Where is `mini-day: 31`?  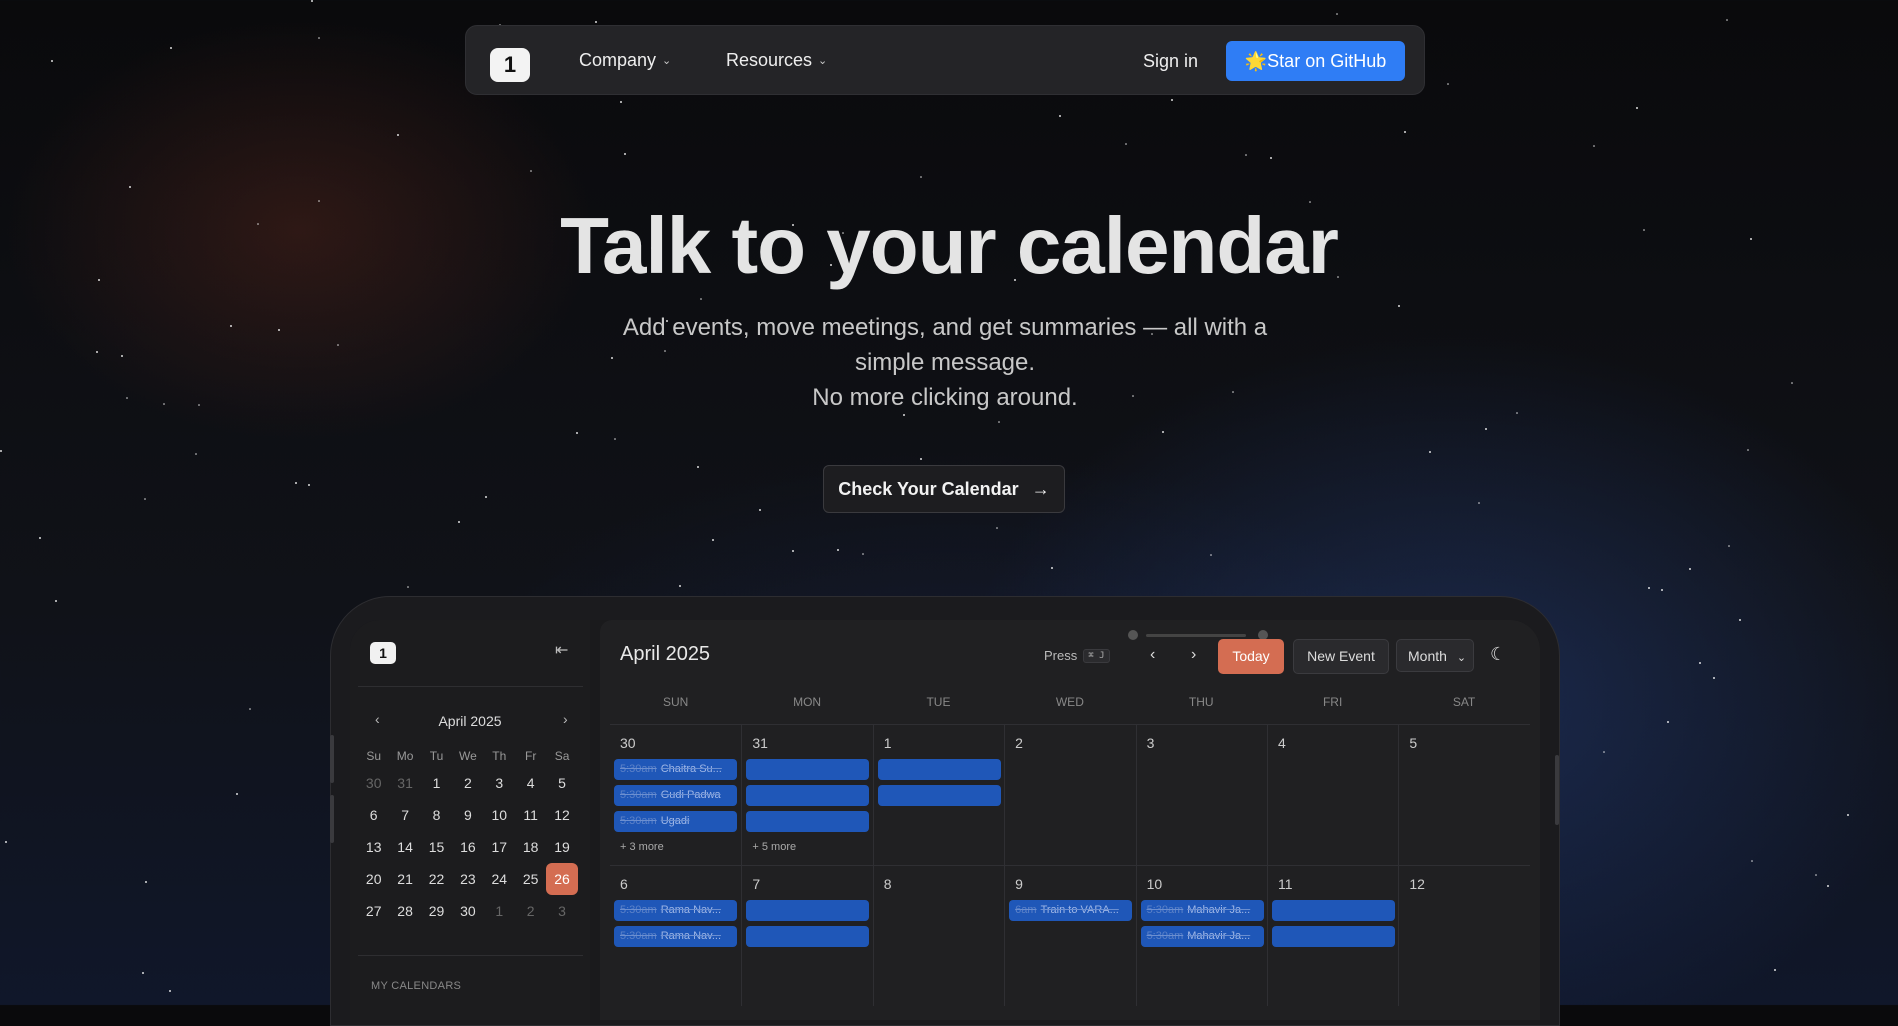 mini-day: 31 is located at coordinates (404, 783).